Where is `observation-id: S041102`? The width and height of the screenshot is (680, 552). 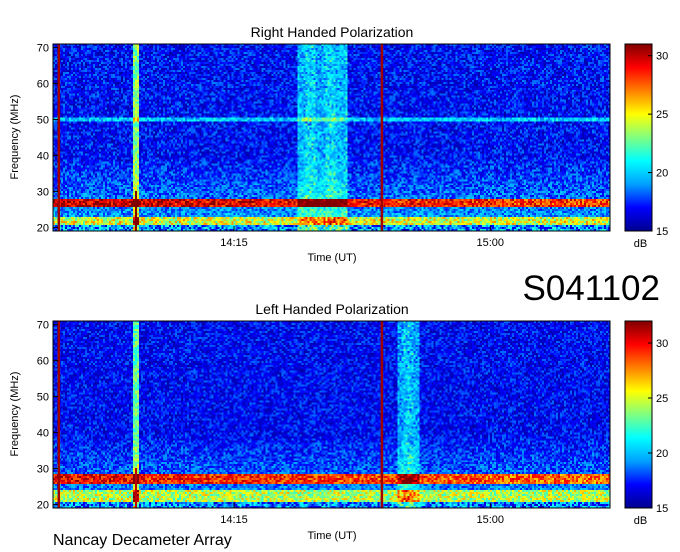 observation-id: S041102 is located at coordinates (591, 288).